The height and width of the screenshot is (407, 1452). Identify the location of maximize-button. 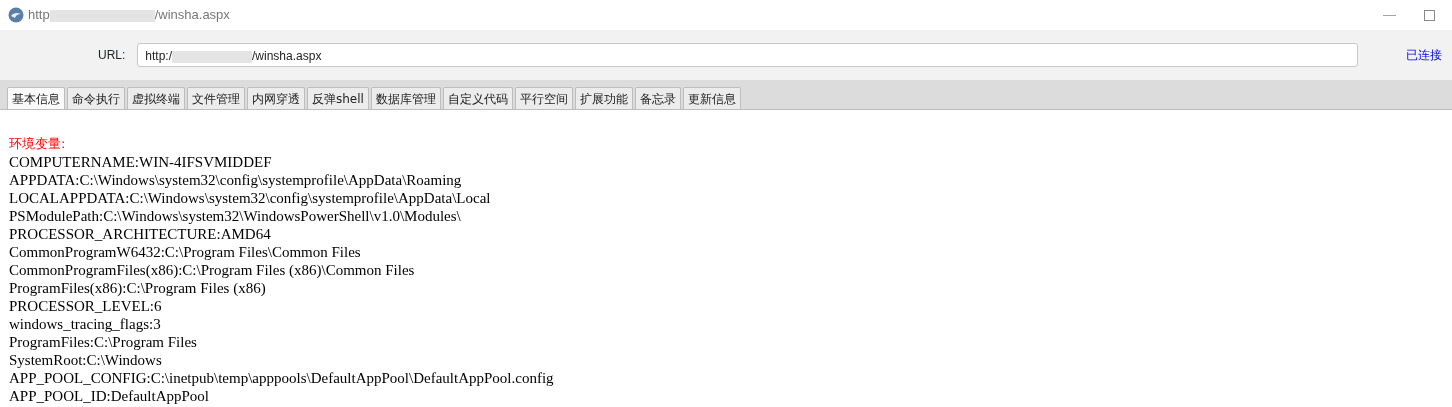
(1429, 15).